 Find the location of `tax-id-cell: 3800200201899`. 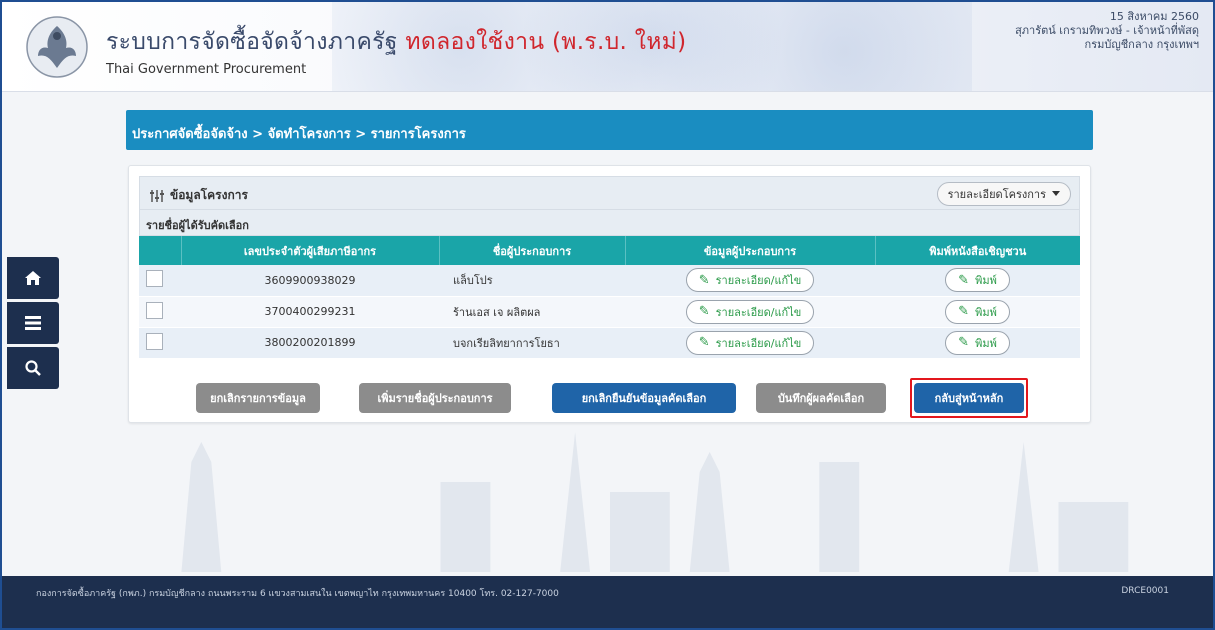

tax-id-cell: 3800200201899 is located at coordinates (310, 343).